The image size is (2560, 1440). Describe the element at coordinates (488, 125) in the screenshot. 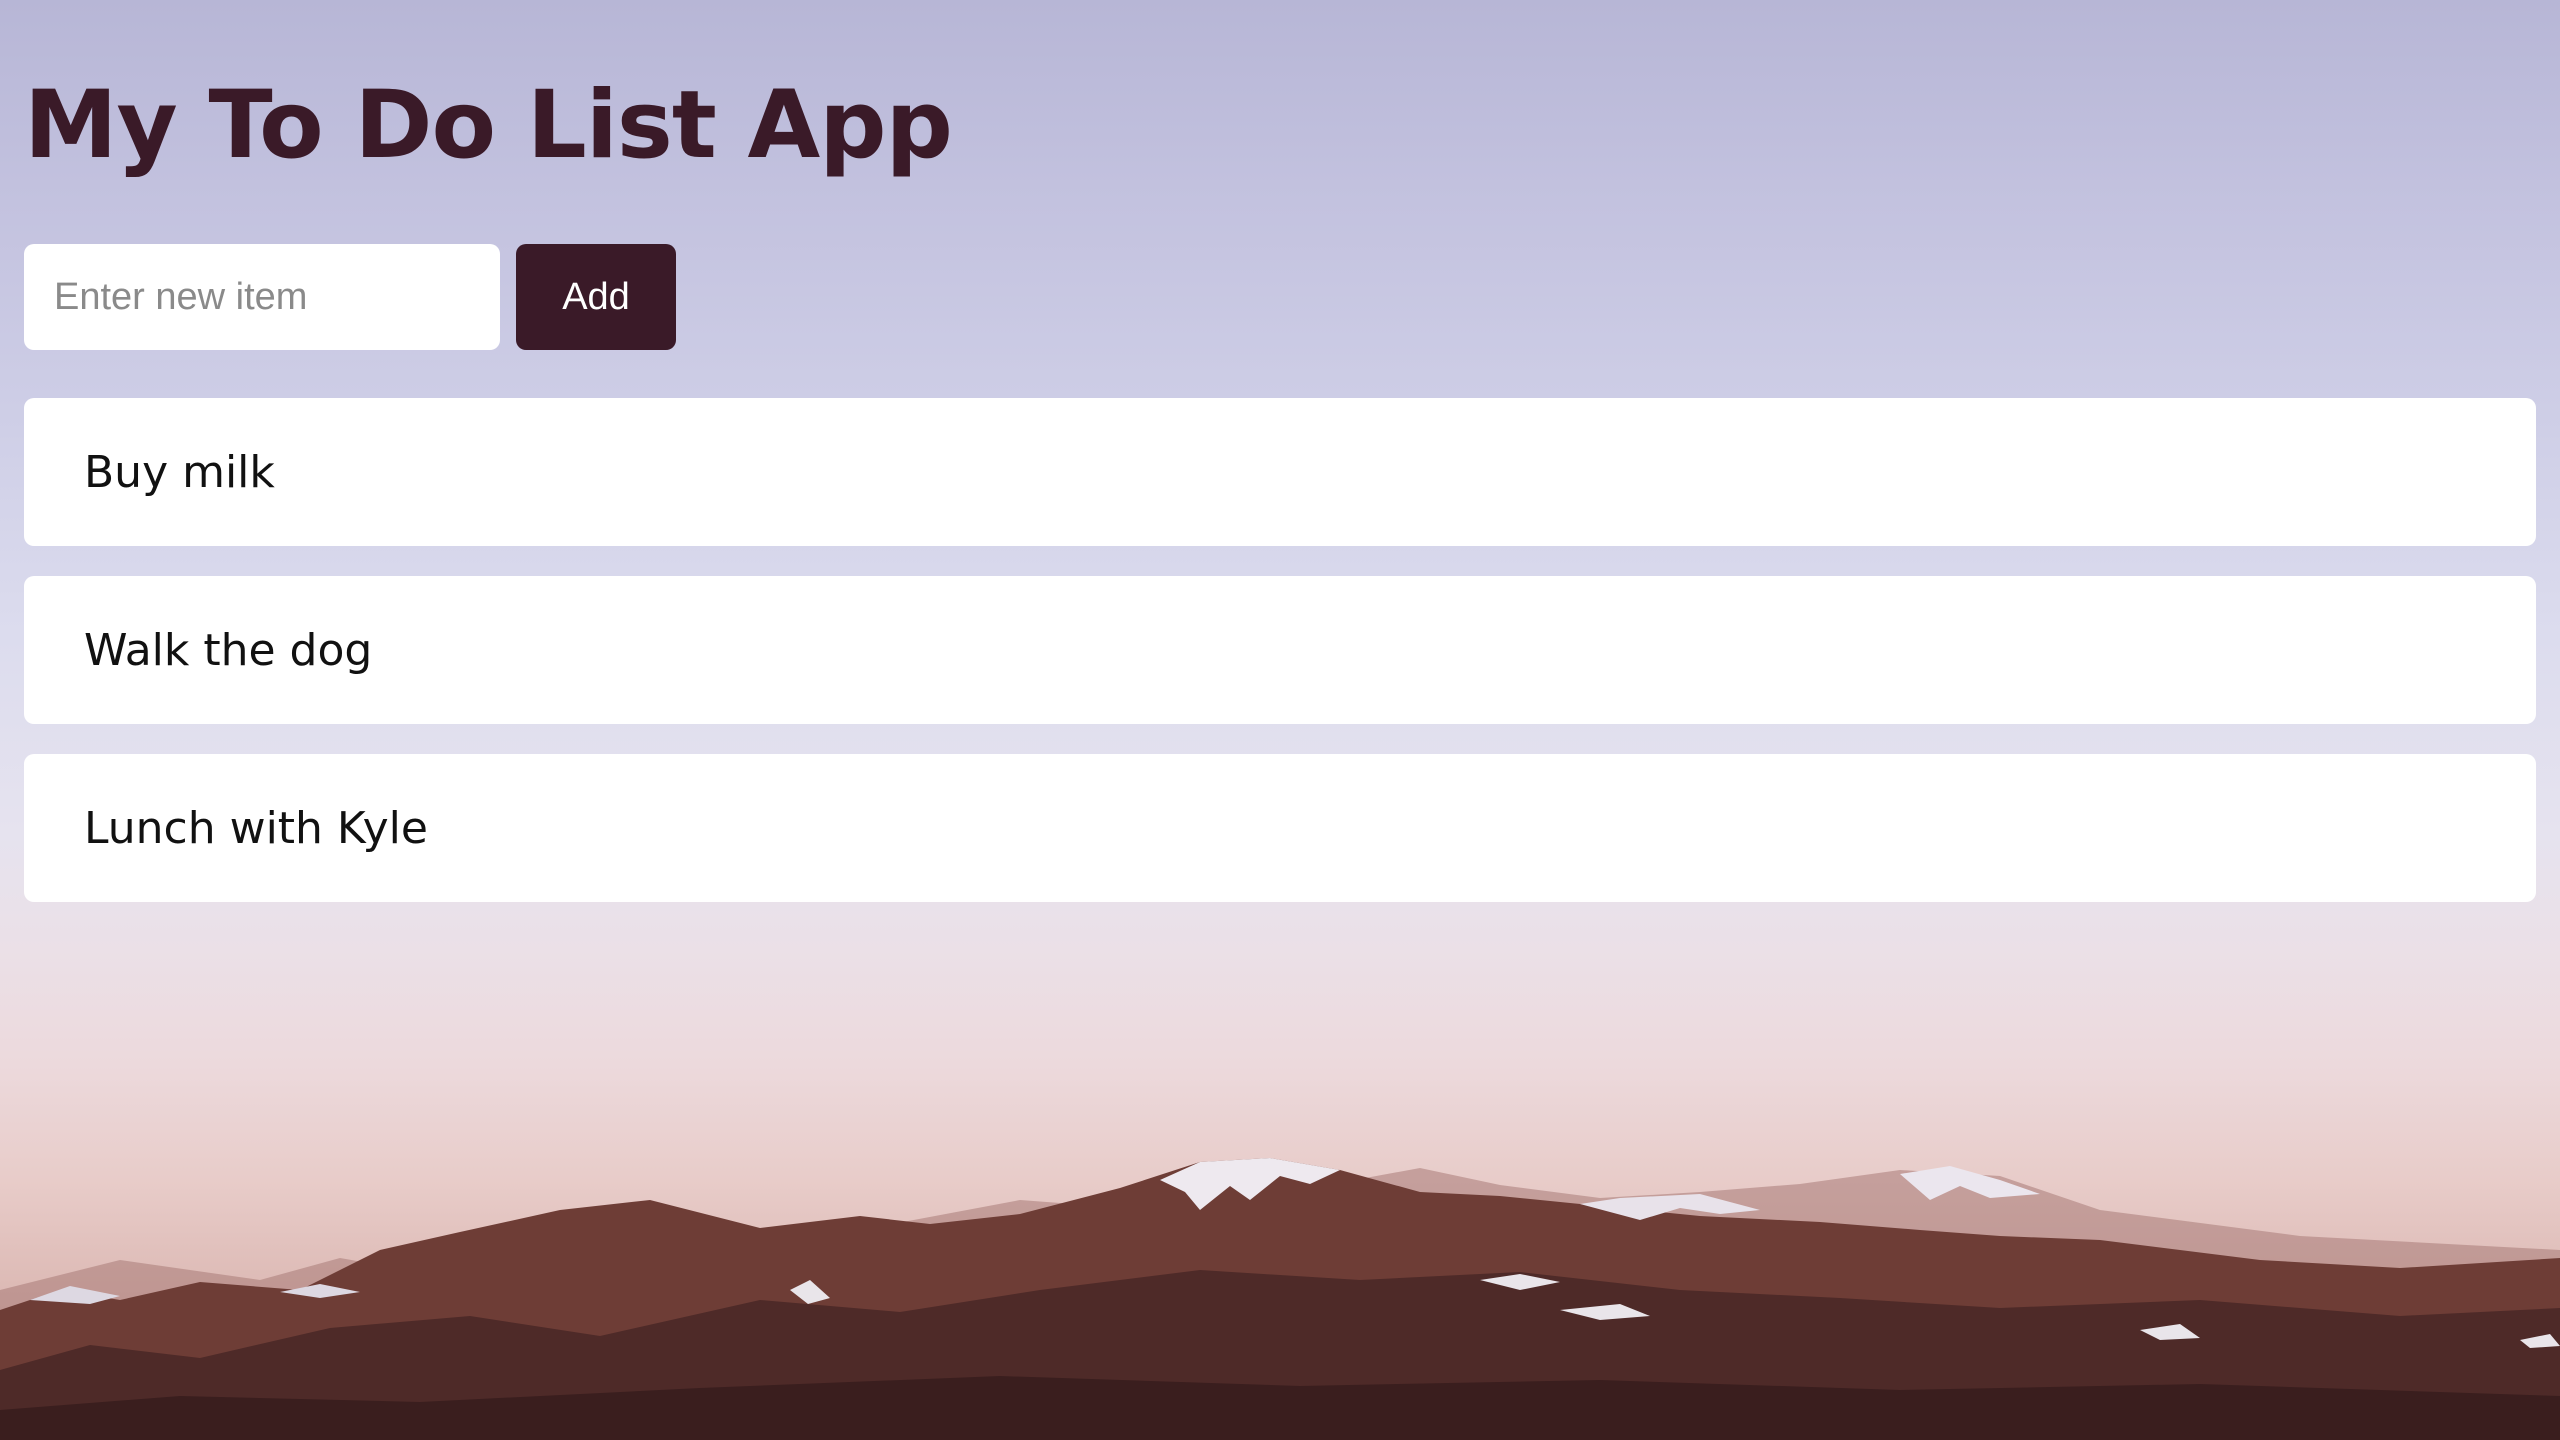

I see `page-title: My To Do List App` at that location.